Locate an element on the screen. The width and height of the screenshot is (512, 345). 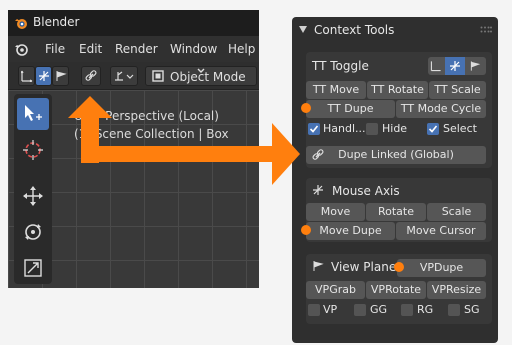
panel-title: Context Tools is located at coordinates (354, 30).